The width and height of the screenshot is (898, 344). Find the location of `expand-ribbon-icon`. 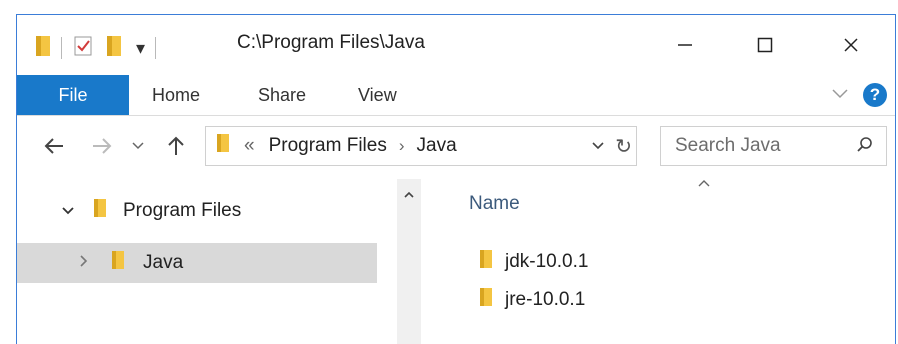

expand-ribbon-icon is located at coordinates (840, 95).